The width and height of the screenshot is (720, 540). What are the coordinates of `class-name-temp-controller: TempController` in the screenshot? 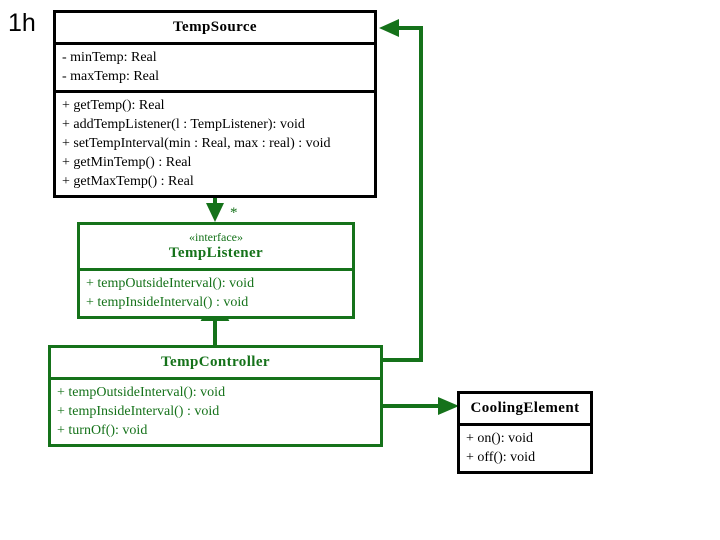 It's located at (215, 362).